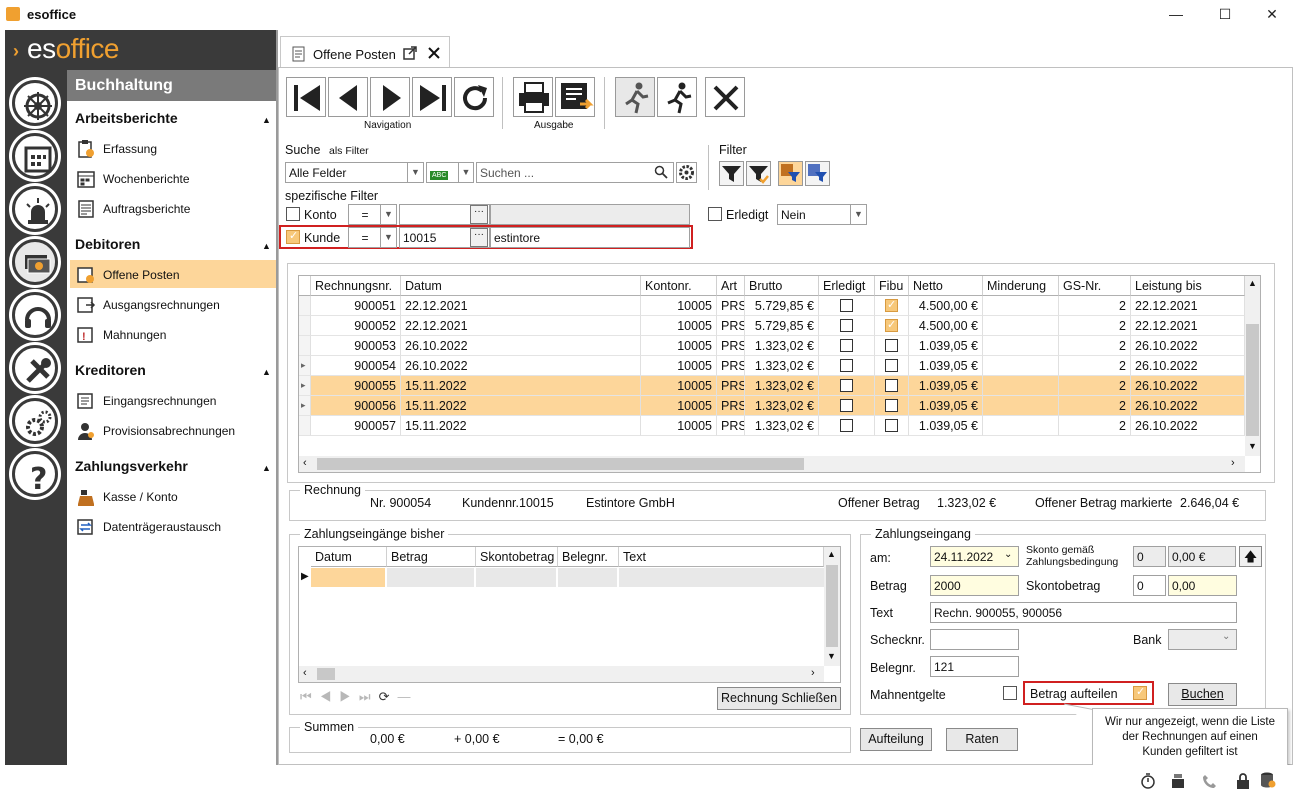 This screenshot has width=1293, height=800. Describe the element at coordinates (814, 214) in the screenshot. I see `erledigt-select: Nein` at that location.